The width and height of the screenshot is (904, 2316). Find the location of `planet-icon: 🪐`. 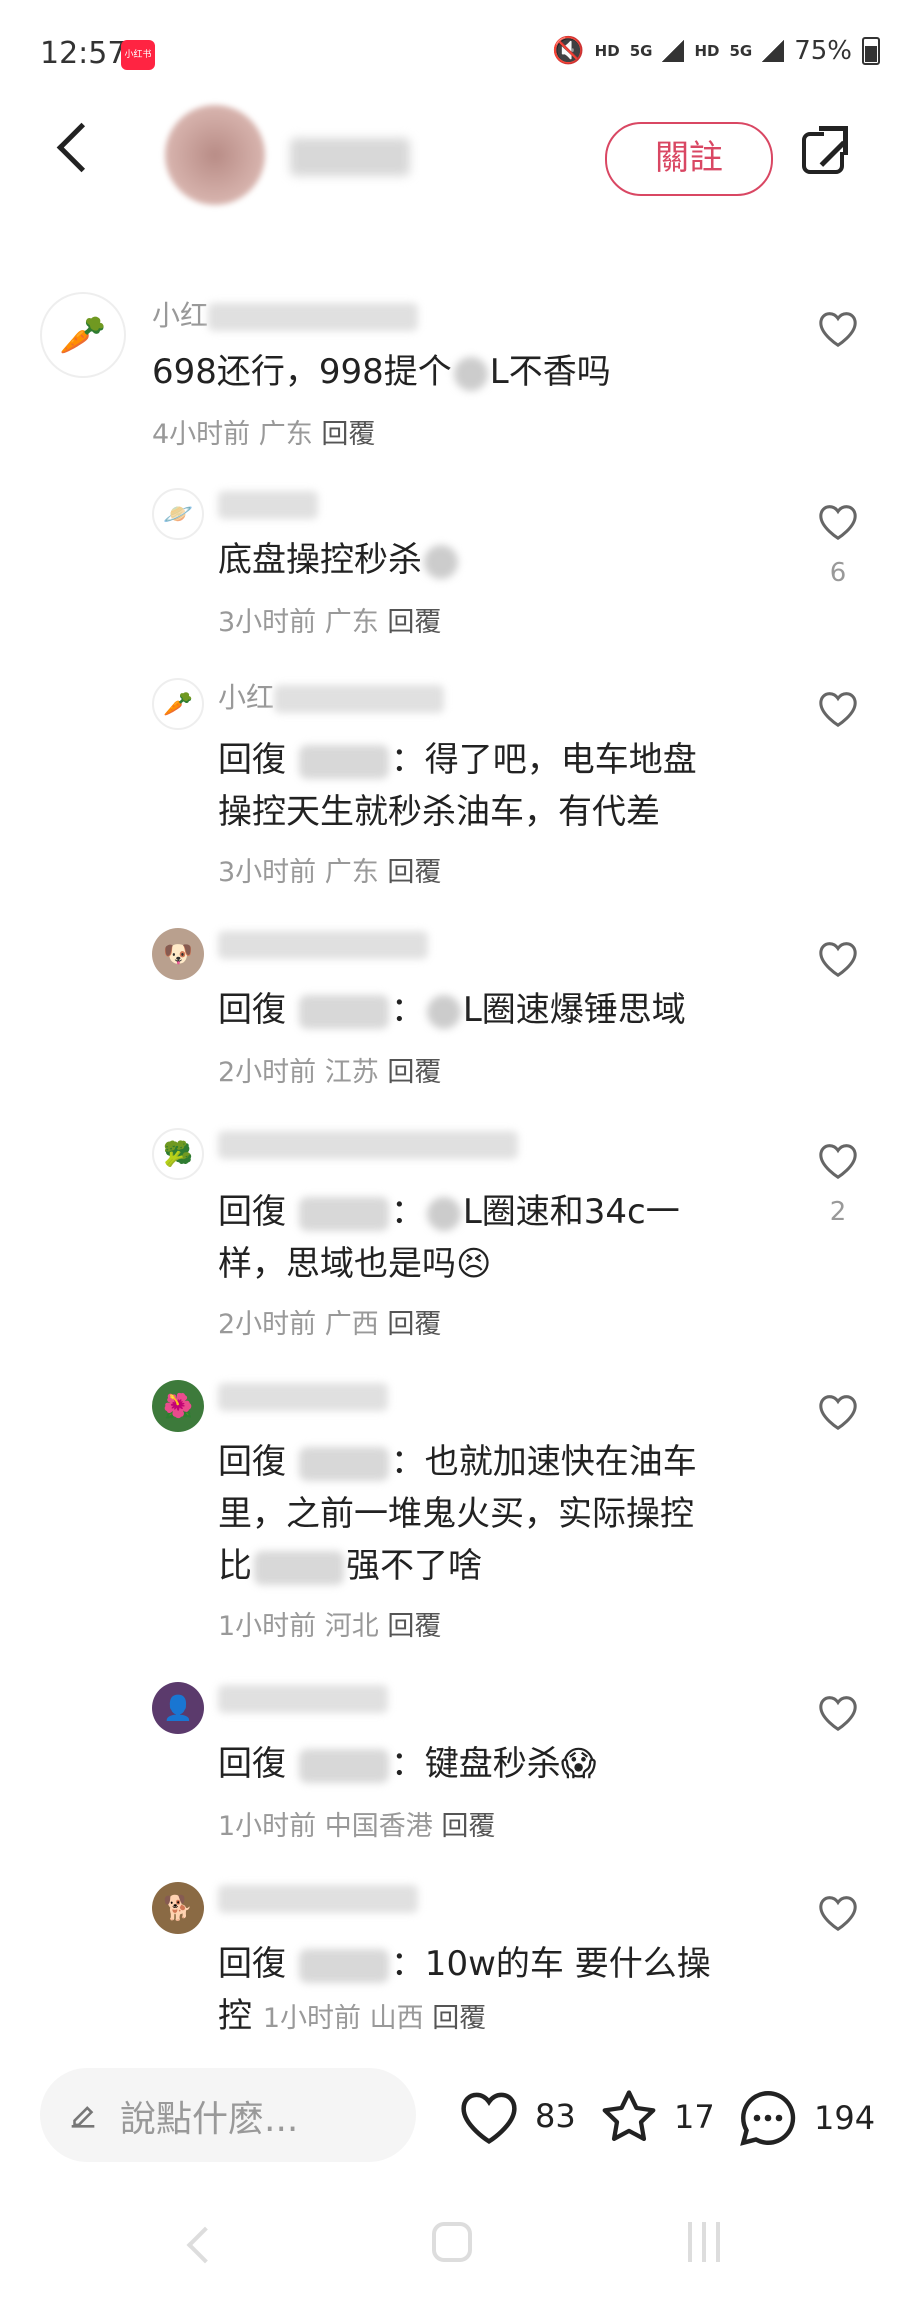

planet-icon: 🪐 is located at coordinates (178, 514).